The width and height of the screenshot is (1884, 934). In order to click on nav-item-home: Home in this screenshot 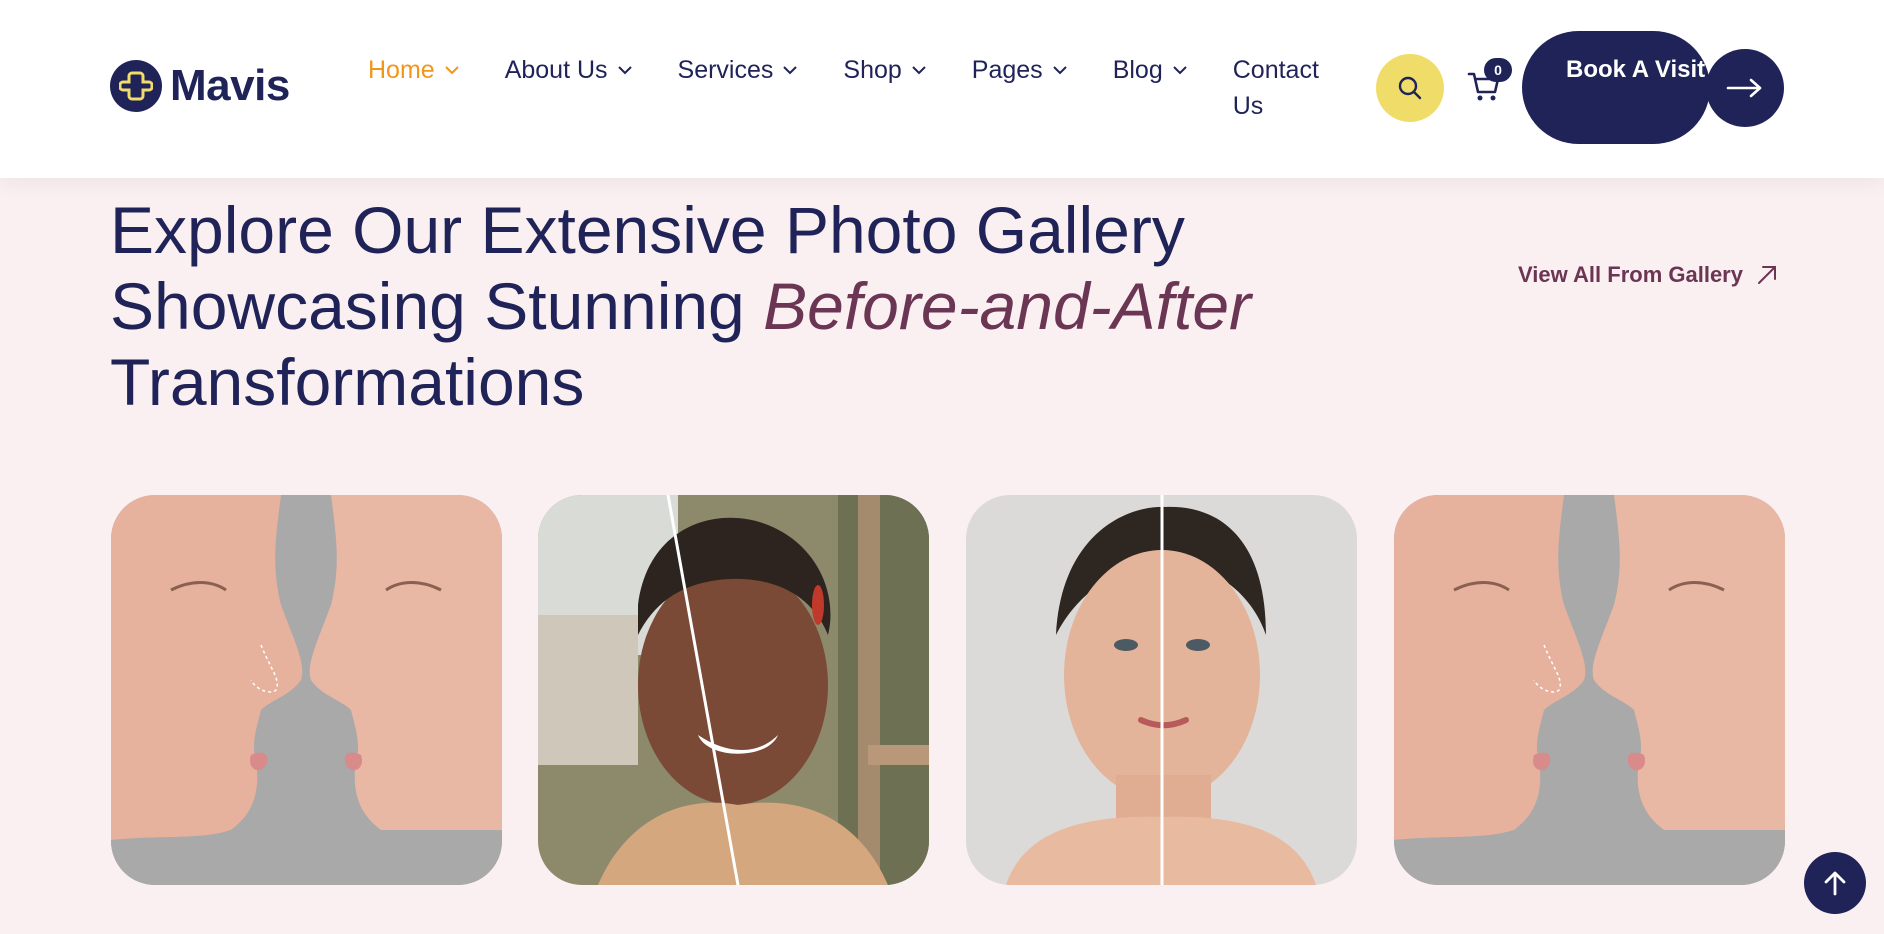, I will do `click(414, 70)`.